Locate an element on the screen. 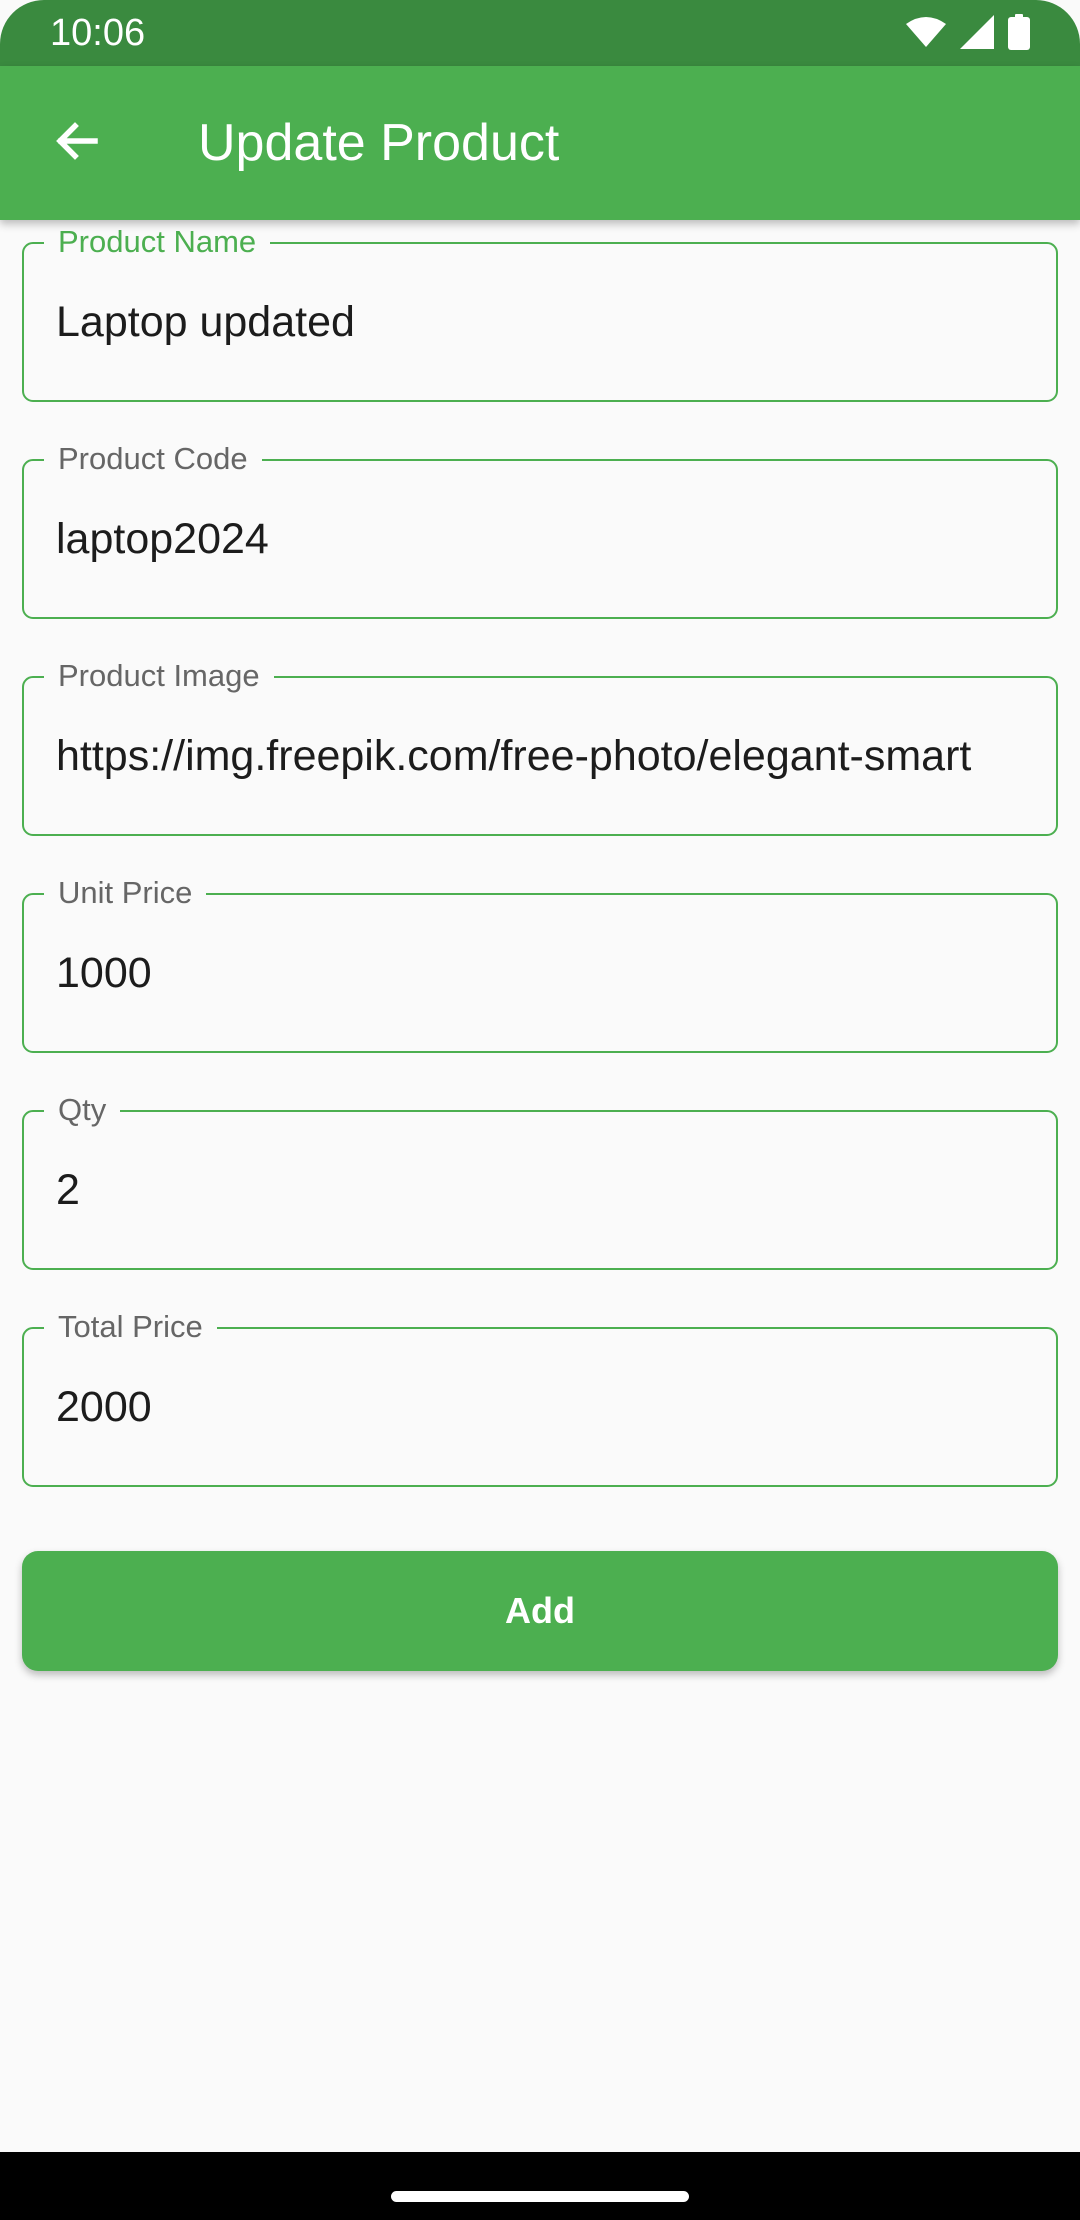  product-image-label: Product Image is located at coordinates (159, 676).